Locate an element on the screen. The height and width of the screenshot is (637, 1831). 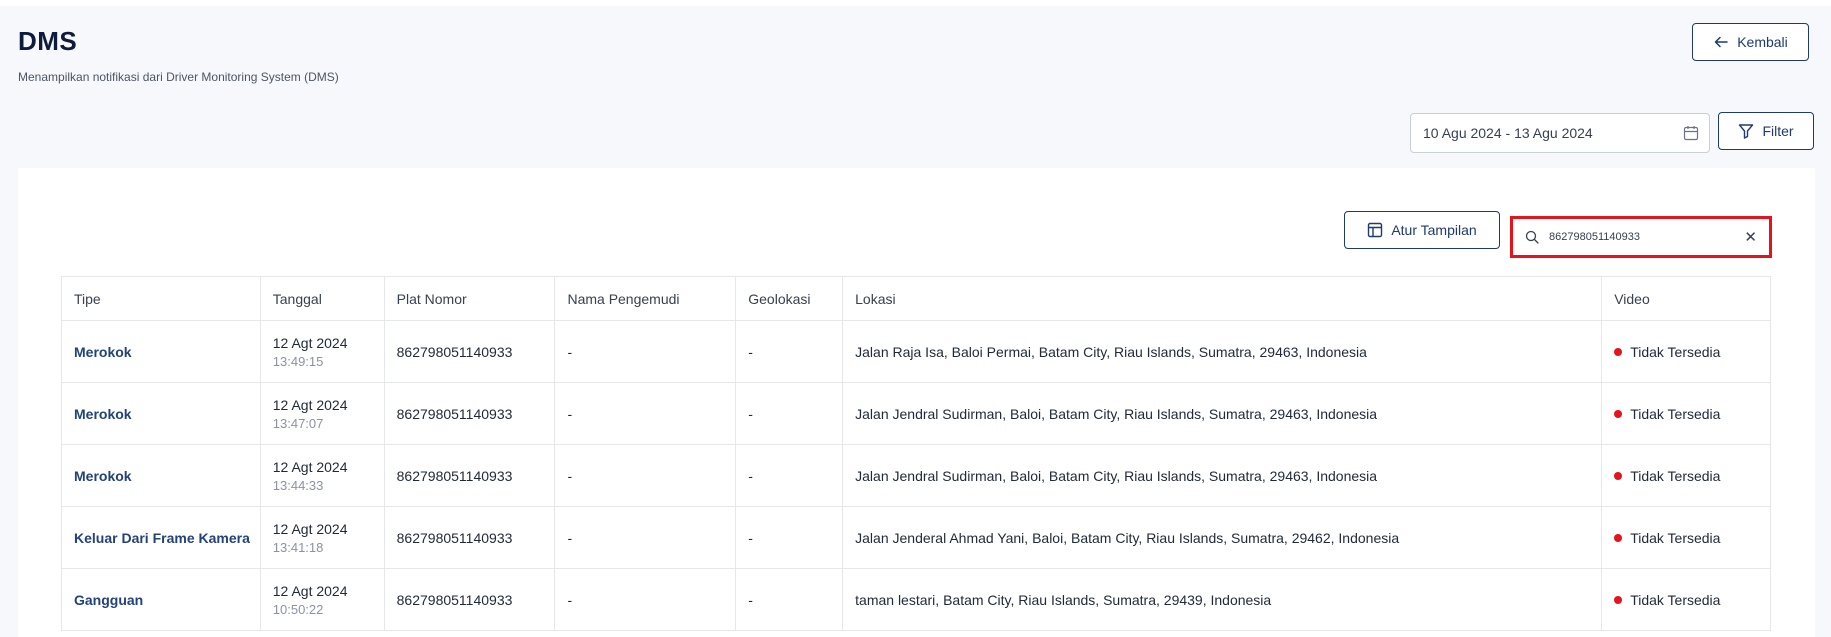
notification-time: 13:41:18 is located at coordinates (298, 547).